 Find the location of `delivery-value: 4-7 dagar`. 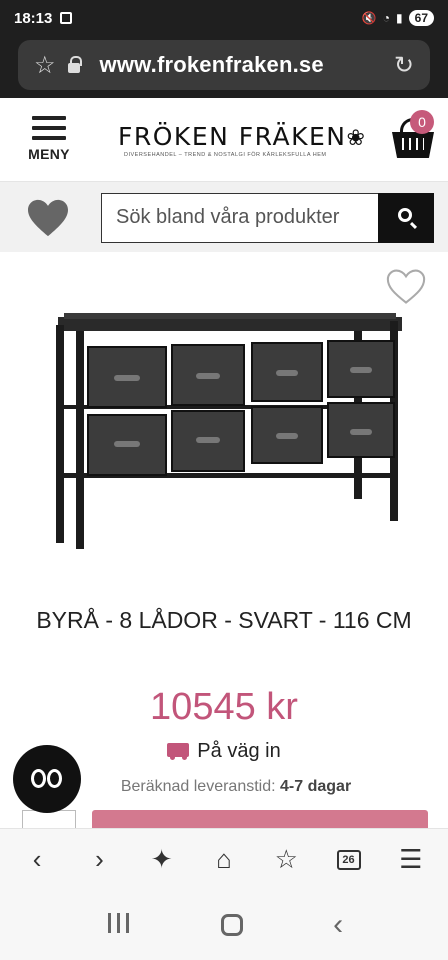

delivery-value: 4-7 dagar is located at coordinates (316, 786).